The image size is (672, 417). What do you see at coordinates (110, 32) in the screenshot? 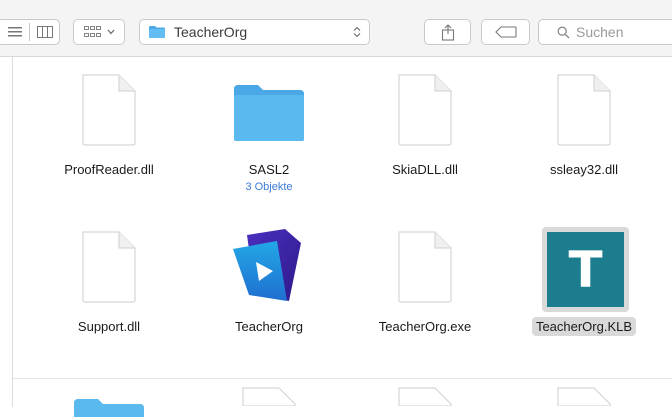
I see `chevron-down-icon` at bounding box center [110, 32].